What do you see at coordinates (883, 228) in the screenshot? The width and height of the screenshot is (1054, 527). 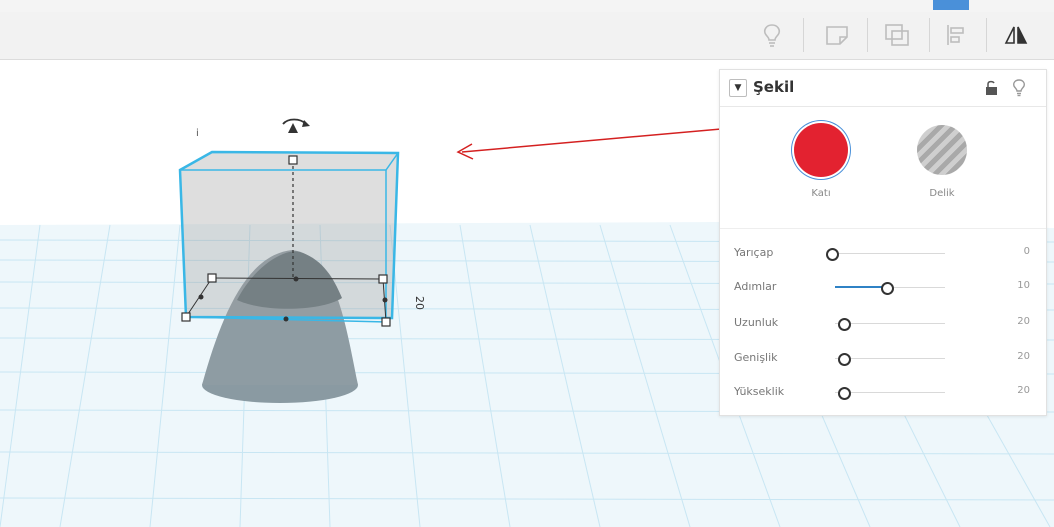 I see `panel-divider` at bounding box center [883, 228].